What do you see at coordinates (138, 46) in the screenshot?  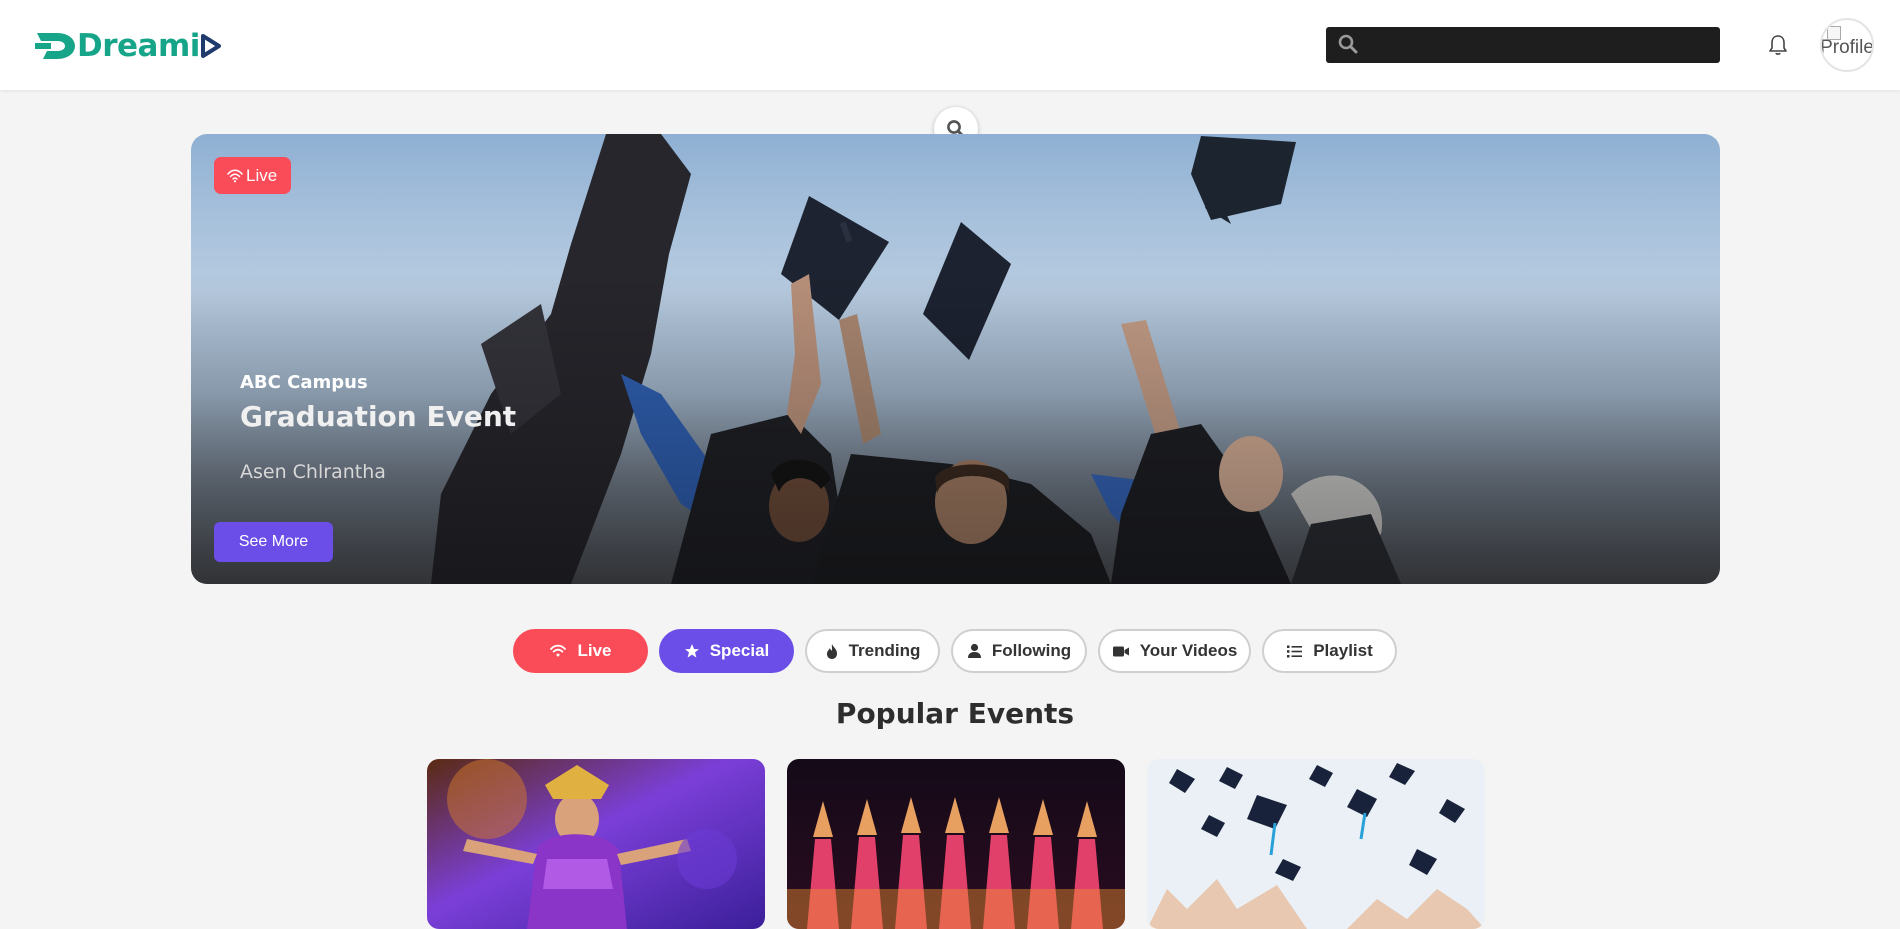 I see `logo-text: Dreami` at bounding box center [138, 46].